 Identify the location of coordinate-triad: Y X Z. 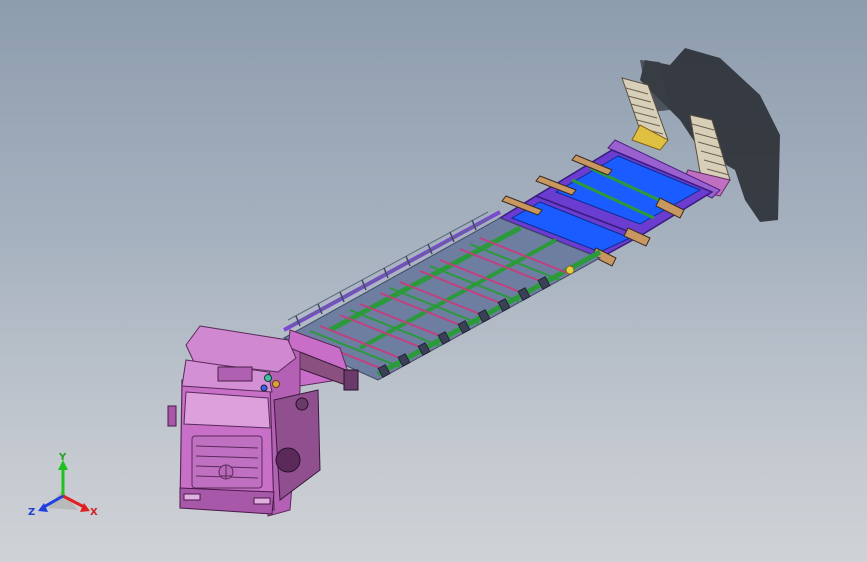
(63, 485).